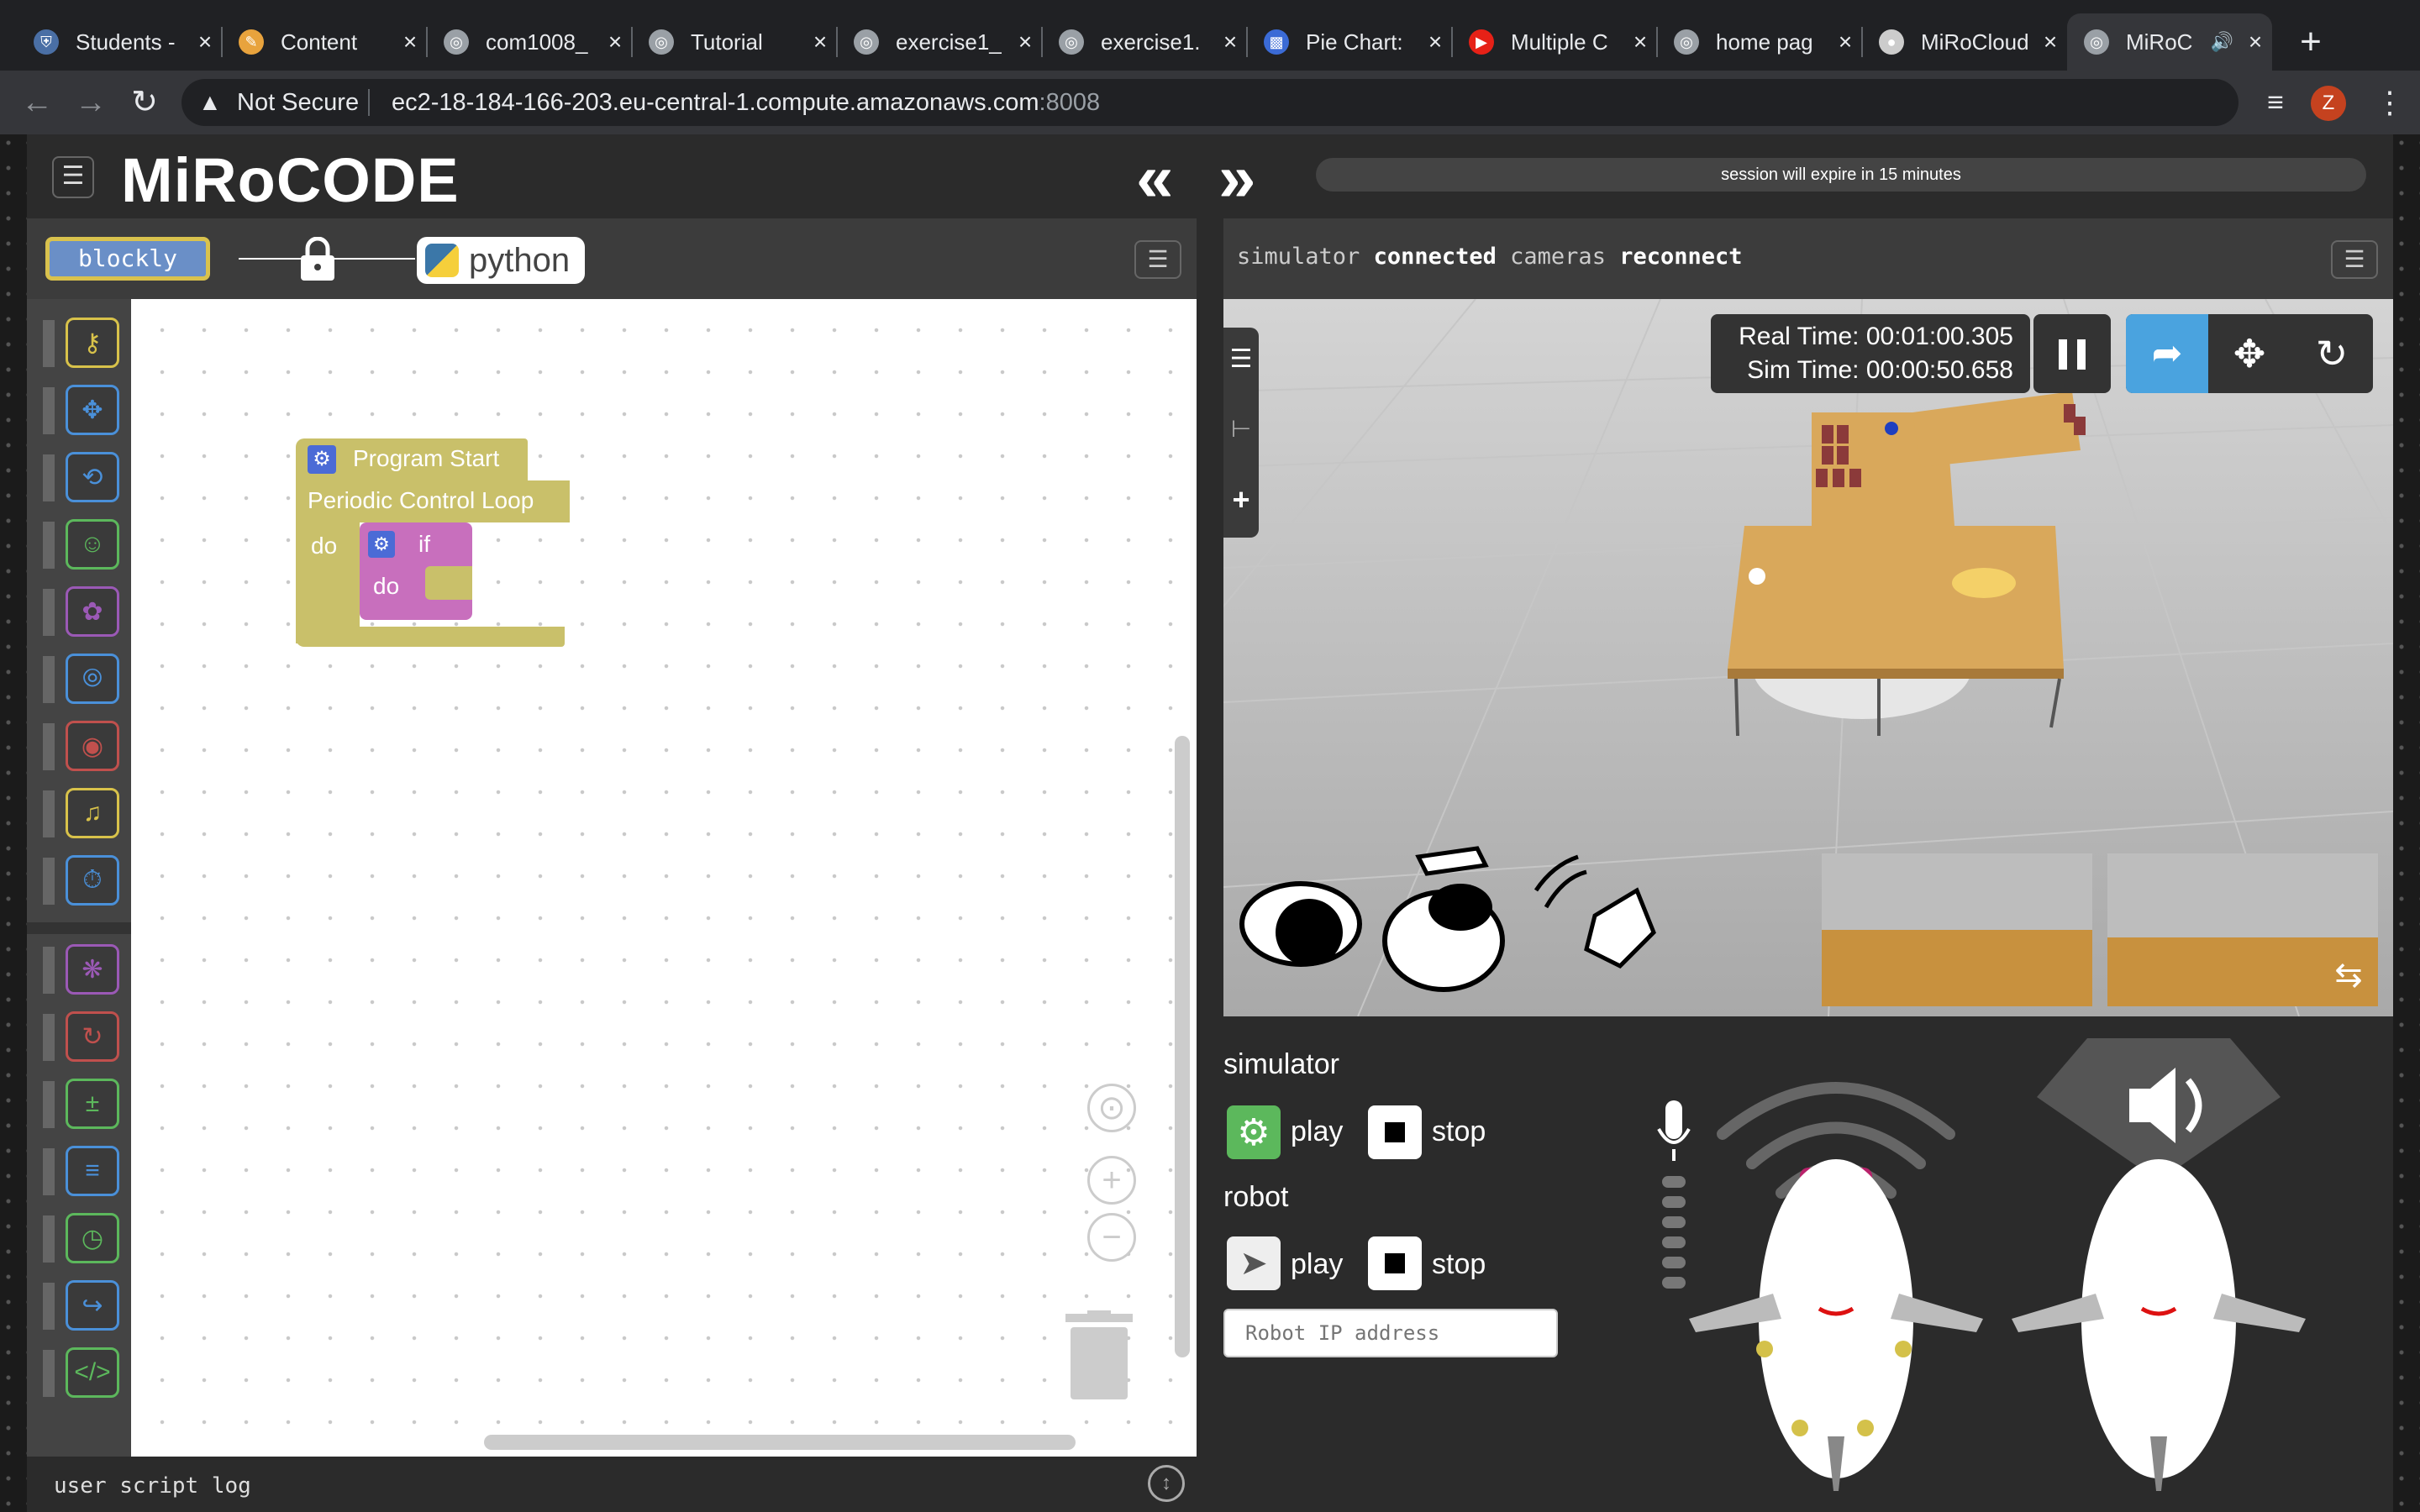  What do you see at coordinates (1876, 336) in the screenshot?
I see `real-time-readout: Real Time: 00:01:00.305` at bounding box center [1876, 336].